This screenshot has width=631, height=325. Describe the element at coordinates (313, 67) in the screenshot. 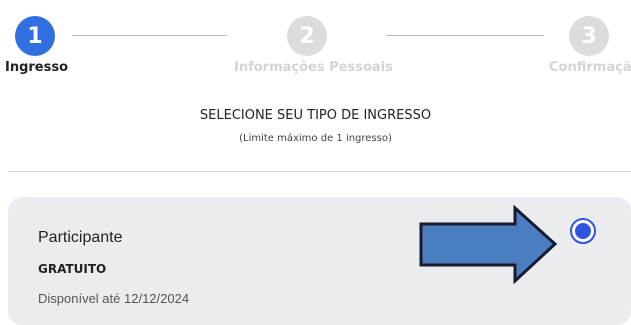

I see `step-2-label: Informações Pessoais` at that location.